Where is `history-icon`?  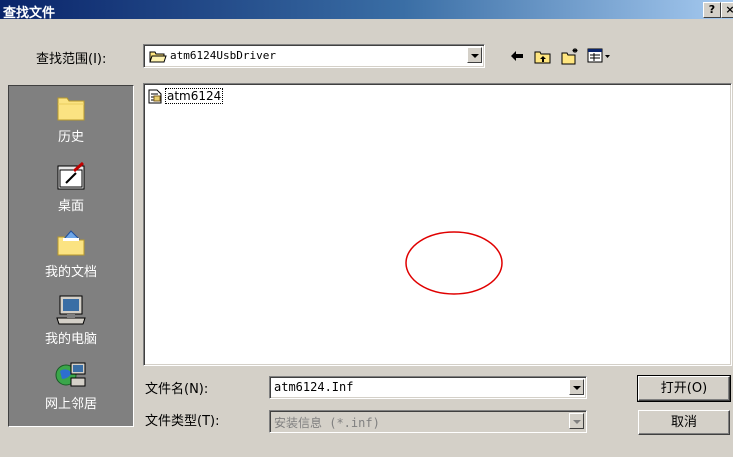
history-icon is located at coordinates (71, 109).